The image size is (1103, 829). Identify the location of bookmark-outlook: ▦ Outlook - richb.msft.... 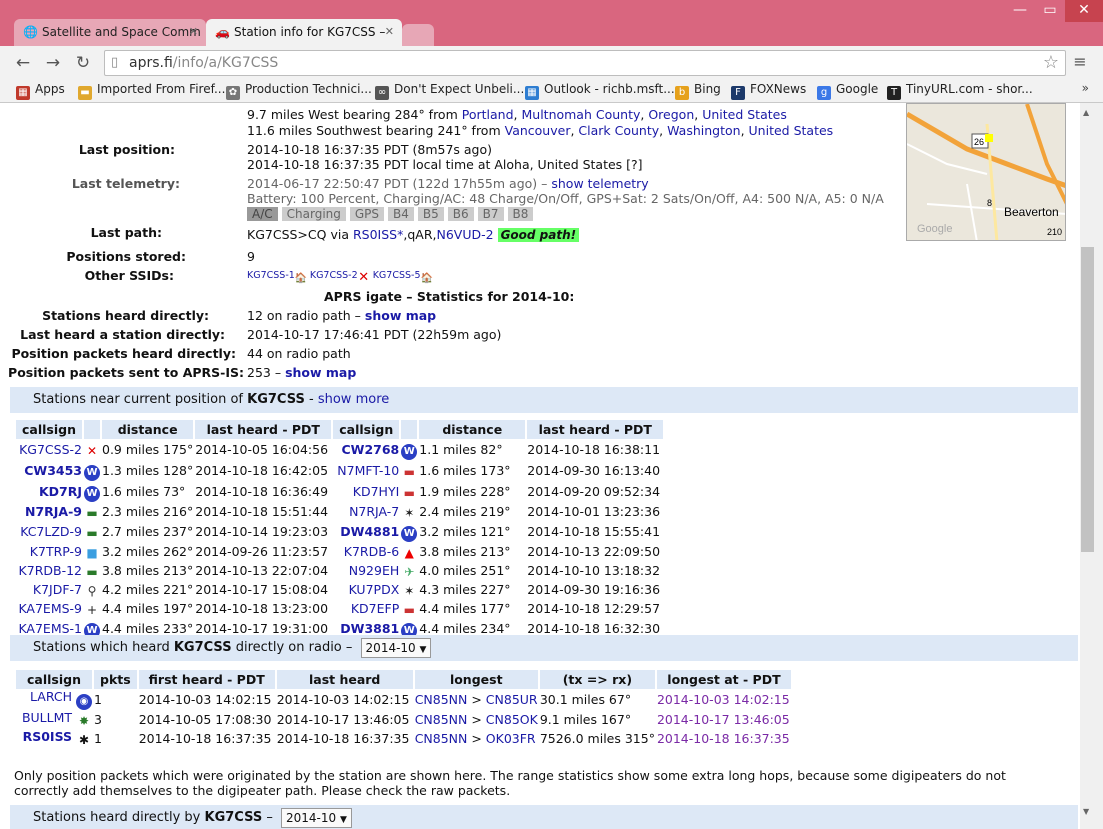
(600, 91).